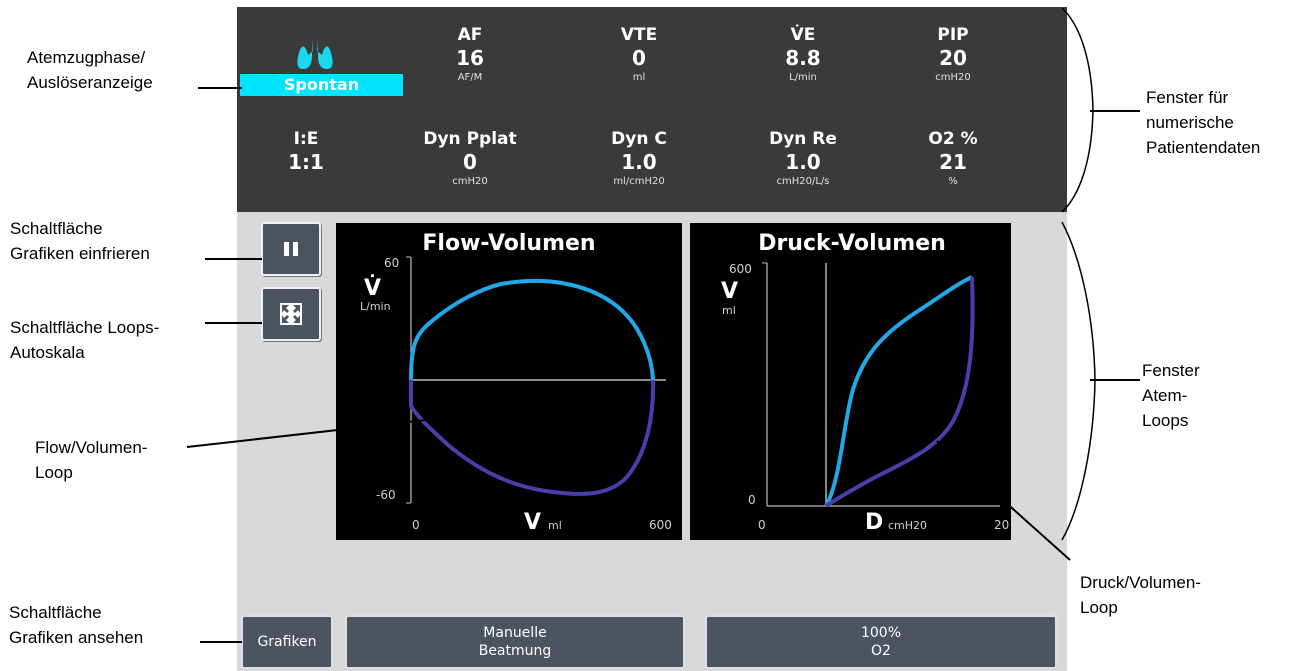 The image size is (1305, 671). Describe the element at coordinates (660, 525) in the screenshot. I see `x-max-tick: 600` at that location.